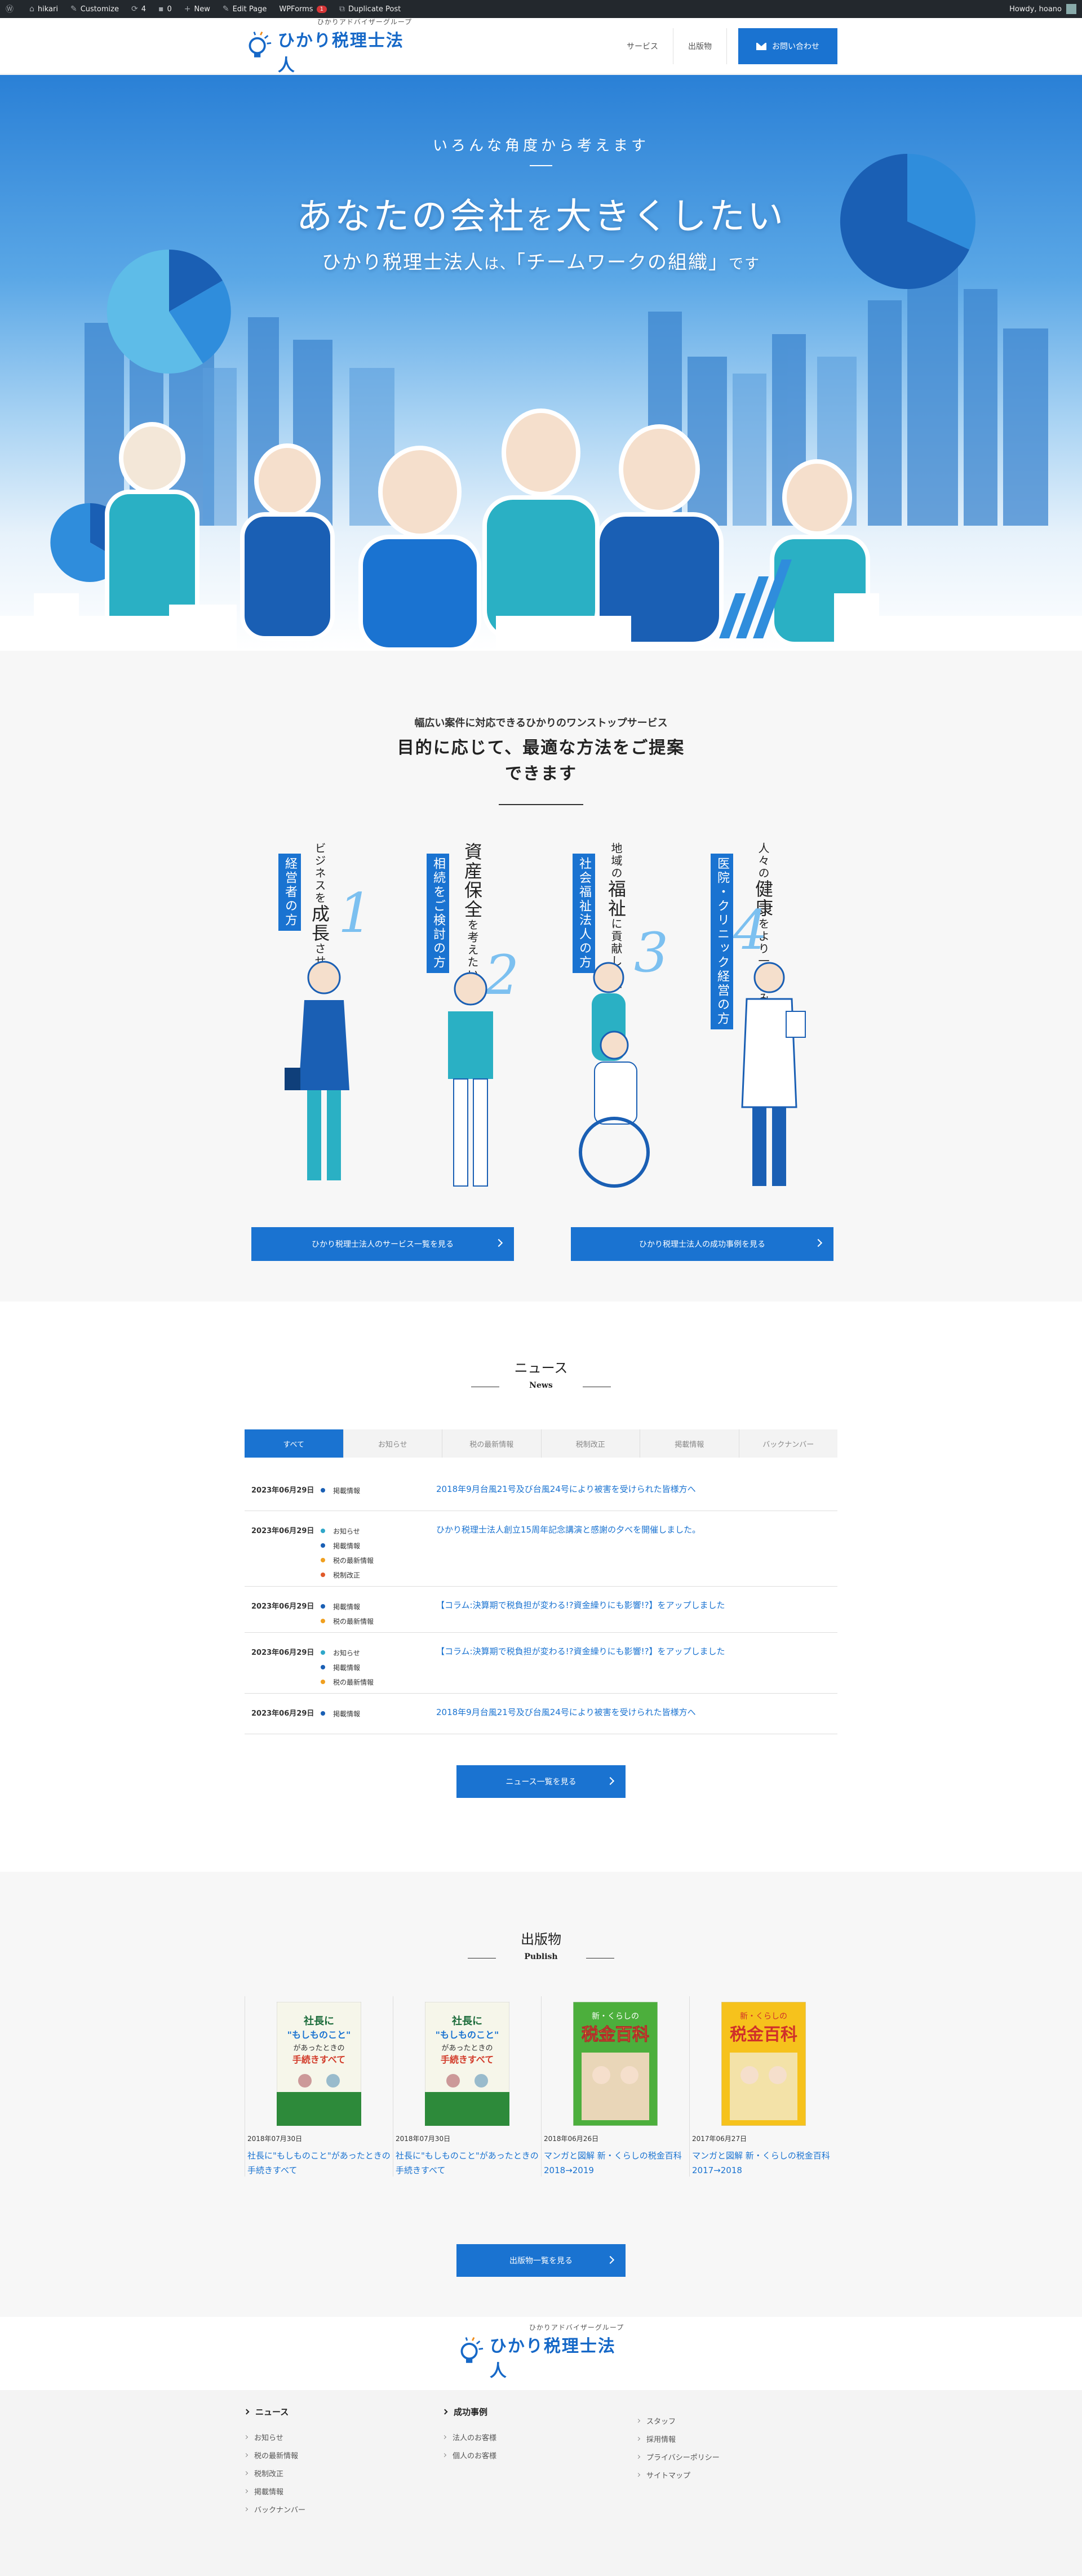 The width and height of the screenshot is (1082, 2576). I want to click on footer-col-news: ニュース お知らせ 税の最新情報 税制改正 掲載情報 バックナンバー, so click(274, 2462).